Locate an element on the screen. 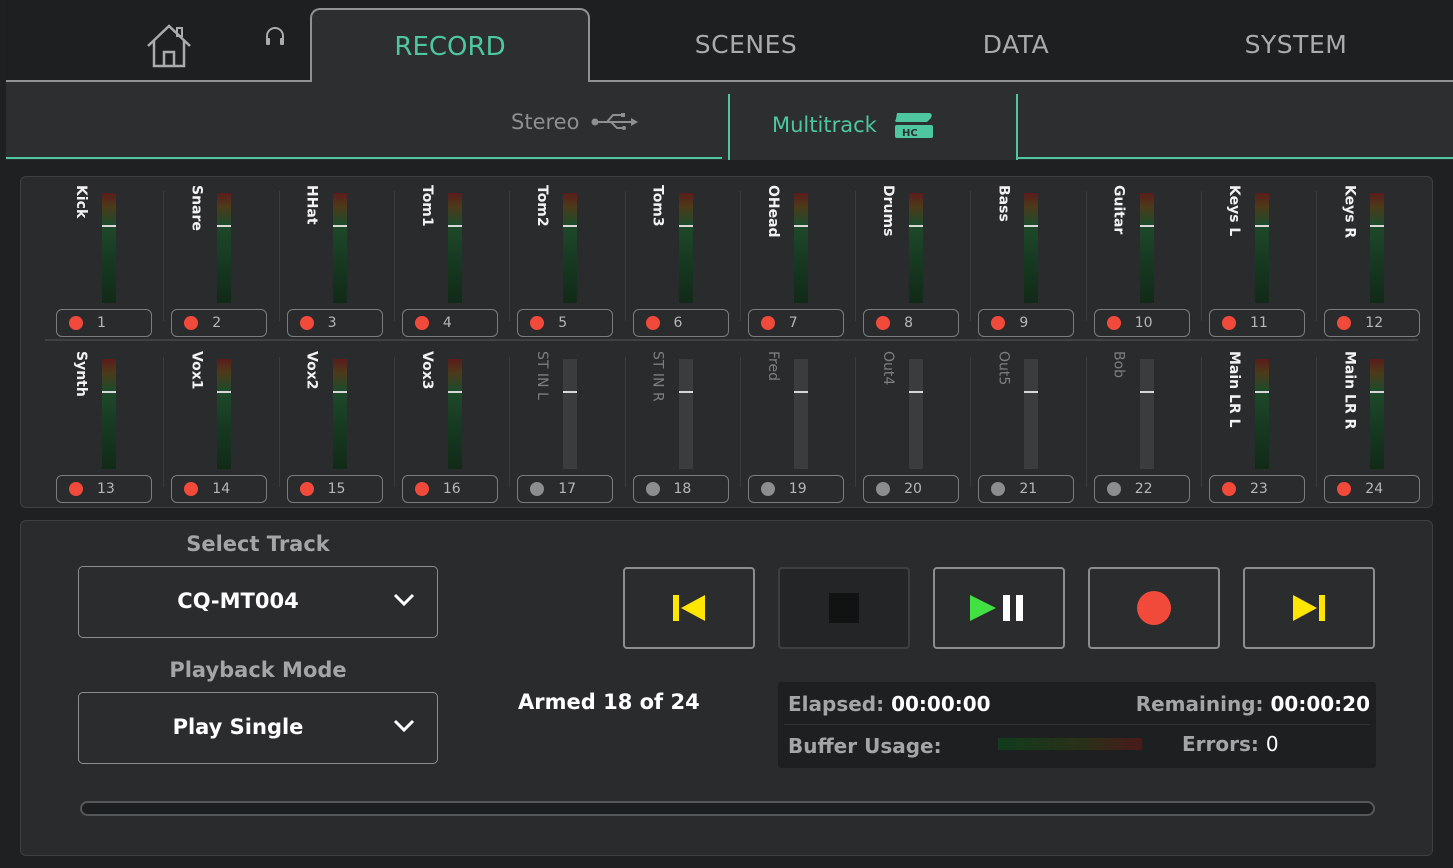 The height and width of the screenshot is (868, 1453). channel-number: 16 is located at coordinates (451, 489).